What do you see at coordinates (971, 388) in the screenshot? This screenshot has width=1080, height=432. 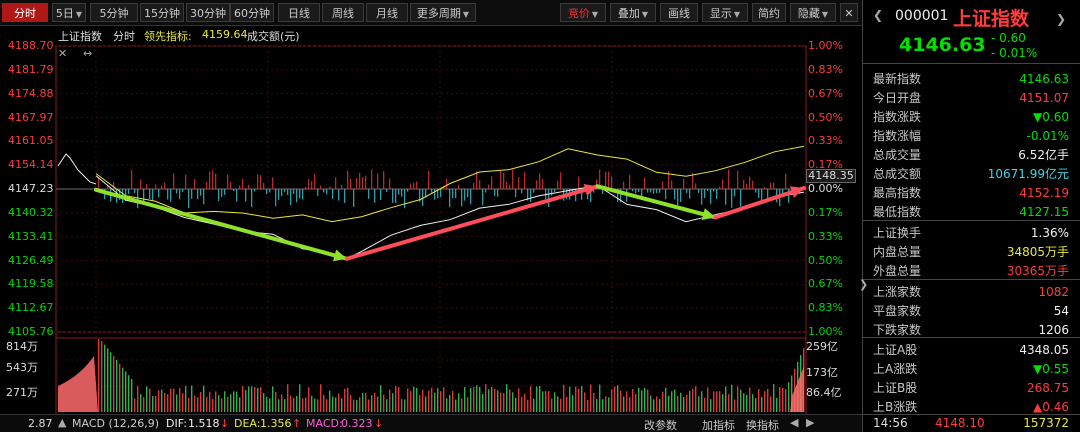 I see `quote-row: 上证B股 268.75` at bounding box center [971, 388].